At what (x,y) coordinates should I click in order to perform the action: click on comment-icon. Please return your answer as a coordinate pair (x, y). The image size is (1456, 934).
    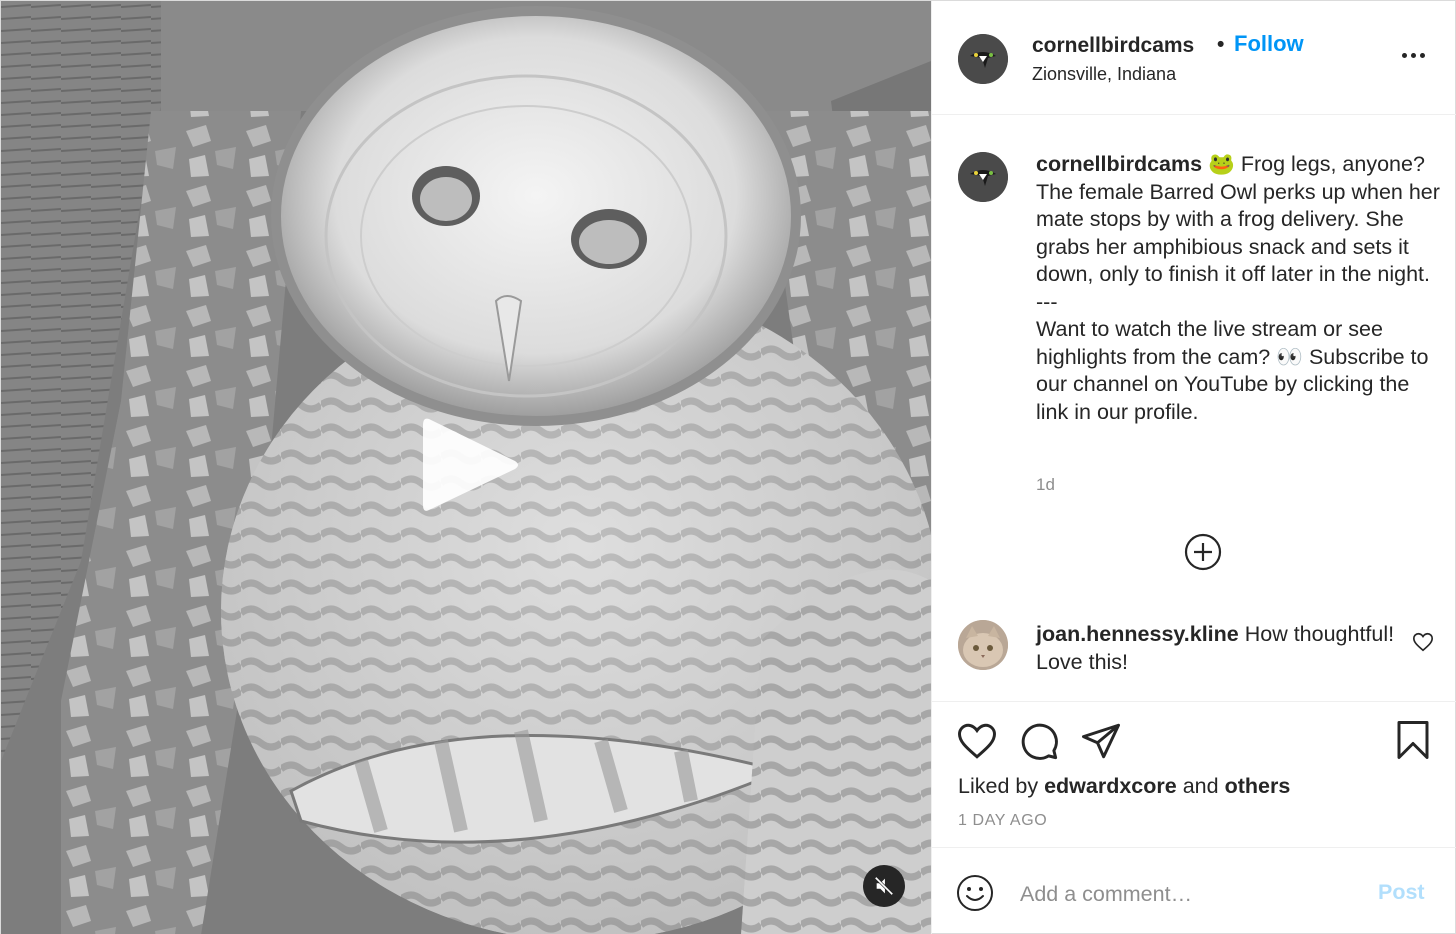
    Looking at the image, I should click on (1039, 741).